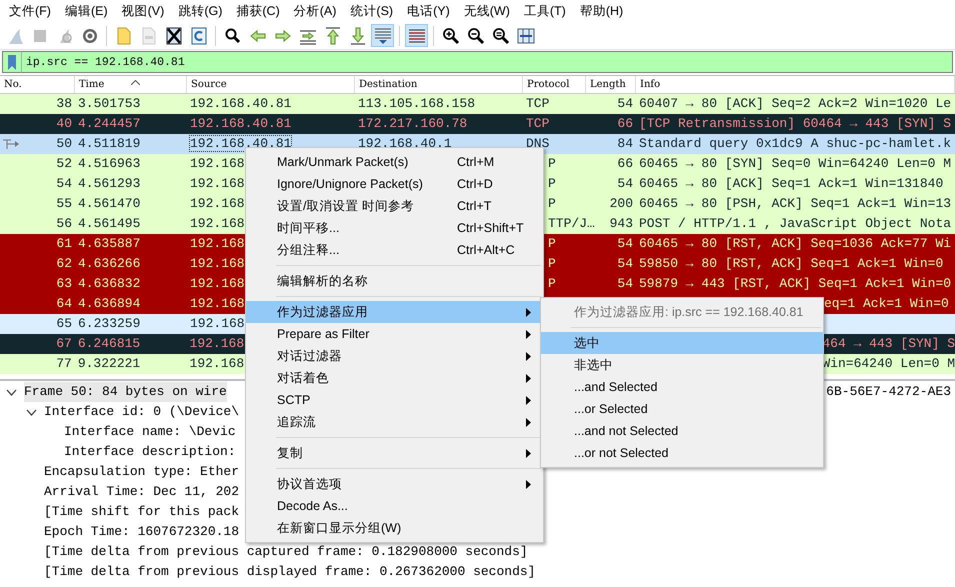  Describe the element at coordinates (886, 303) in the screenshot. I see `table-cell: eq=1 Ack=1 Win=0` at that location.